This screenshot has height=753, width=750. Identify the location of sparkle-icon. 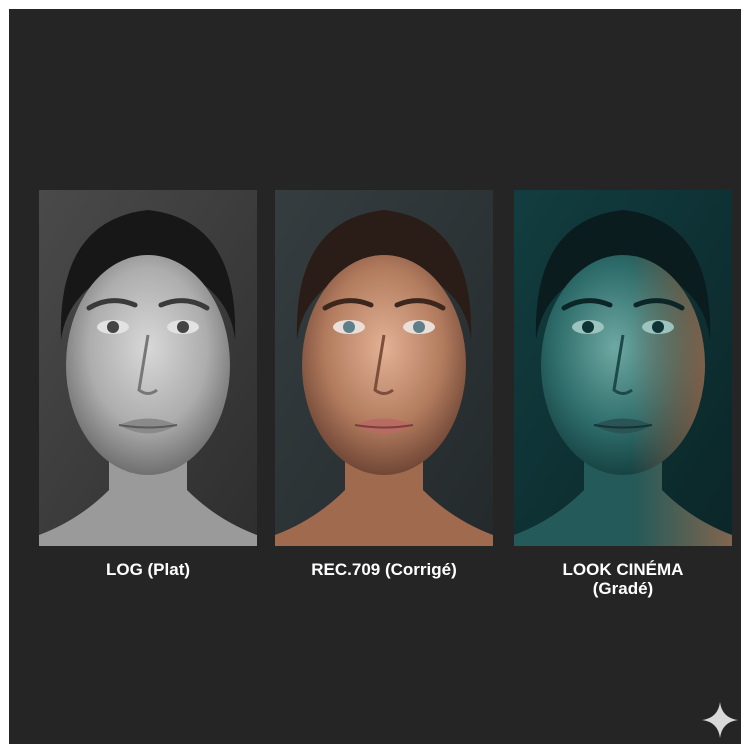
(720, 720).